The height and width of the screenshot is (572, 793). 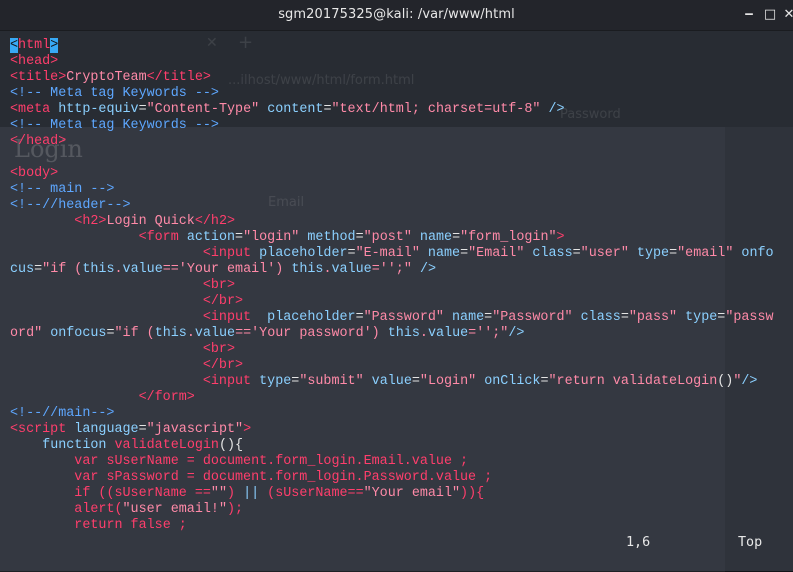 I want to click on code-line: </form>, so click(x=166, y=397).